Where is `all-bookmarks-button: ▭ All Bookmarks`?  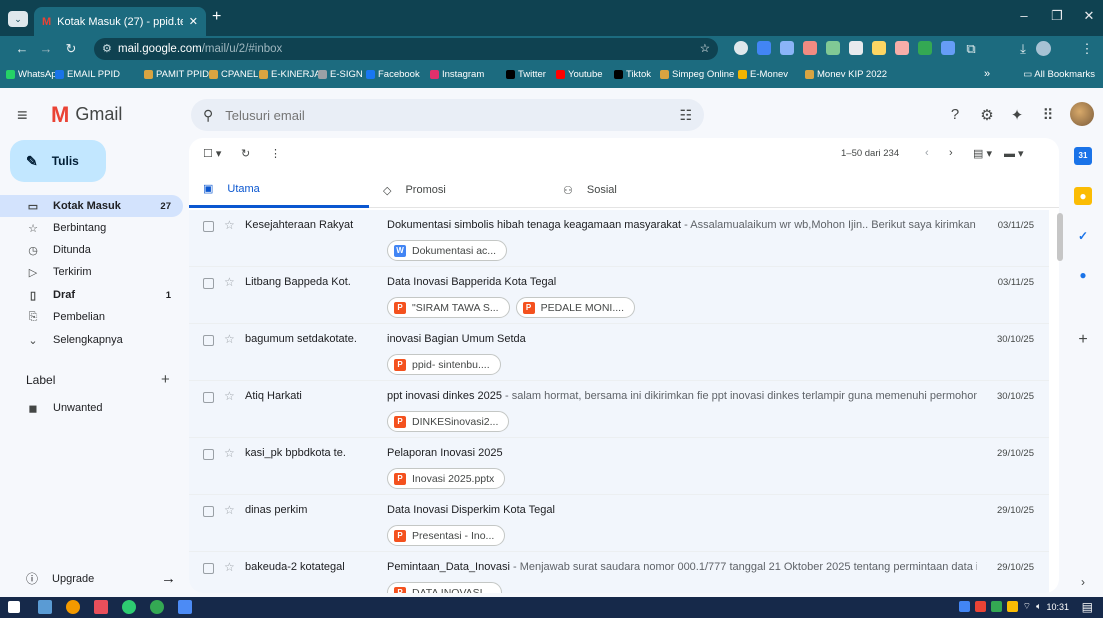 all-bookmarks-button: ▭ All Bookmarks is located at coordinates (1059, 74).